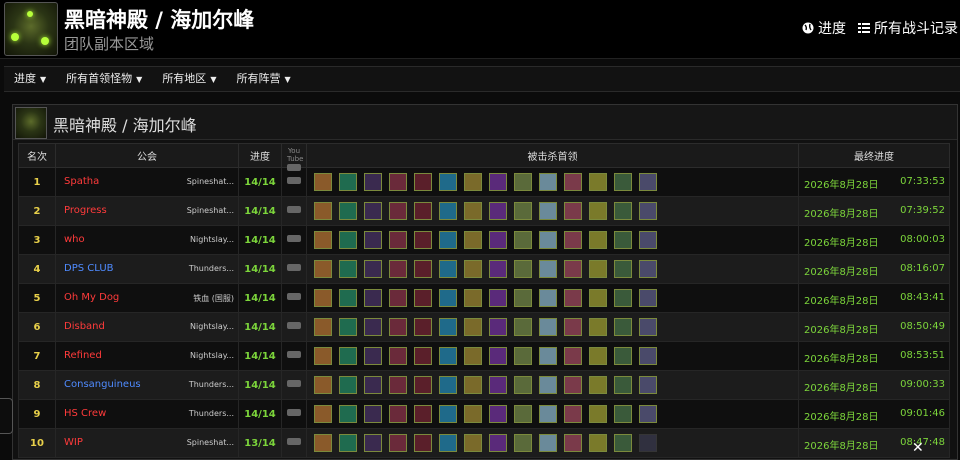  Describe the element at coordinates (91, 297) in the screenshot. I see `guild-name-link: Oh My Dog` at that location.